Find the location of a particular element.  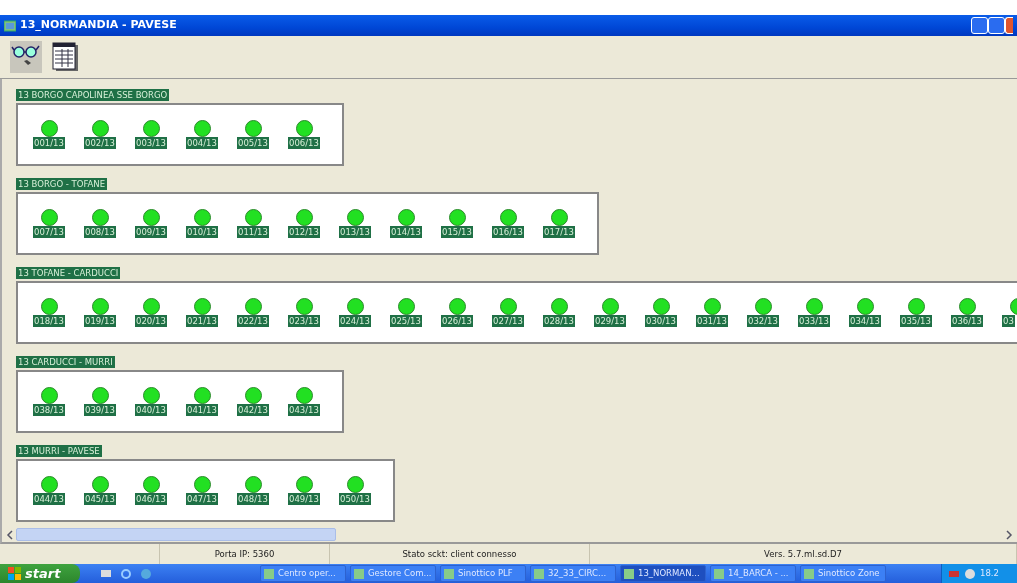

taskbar-button: Sinottico PLF is located at coordinates (483, 573).